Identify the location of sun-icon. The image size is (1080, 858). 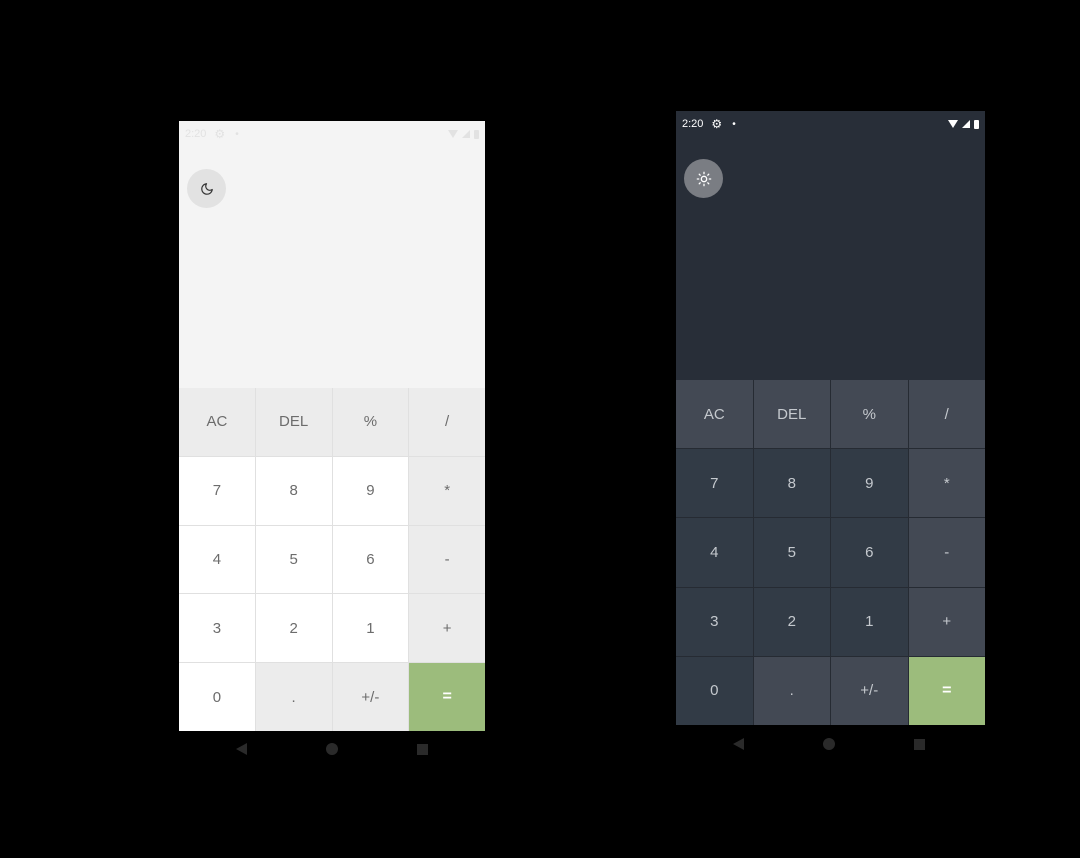
(703, 178).